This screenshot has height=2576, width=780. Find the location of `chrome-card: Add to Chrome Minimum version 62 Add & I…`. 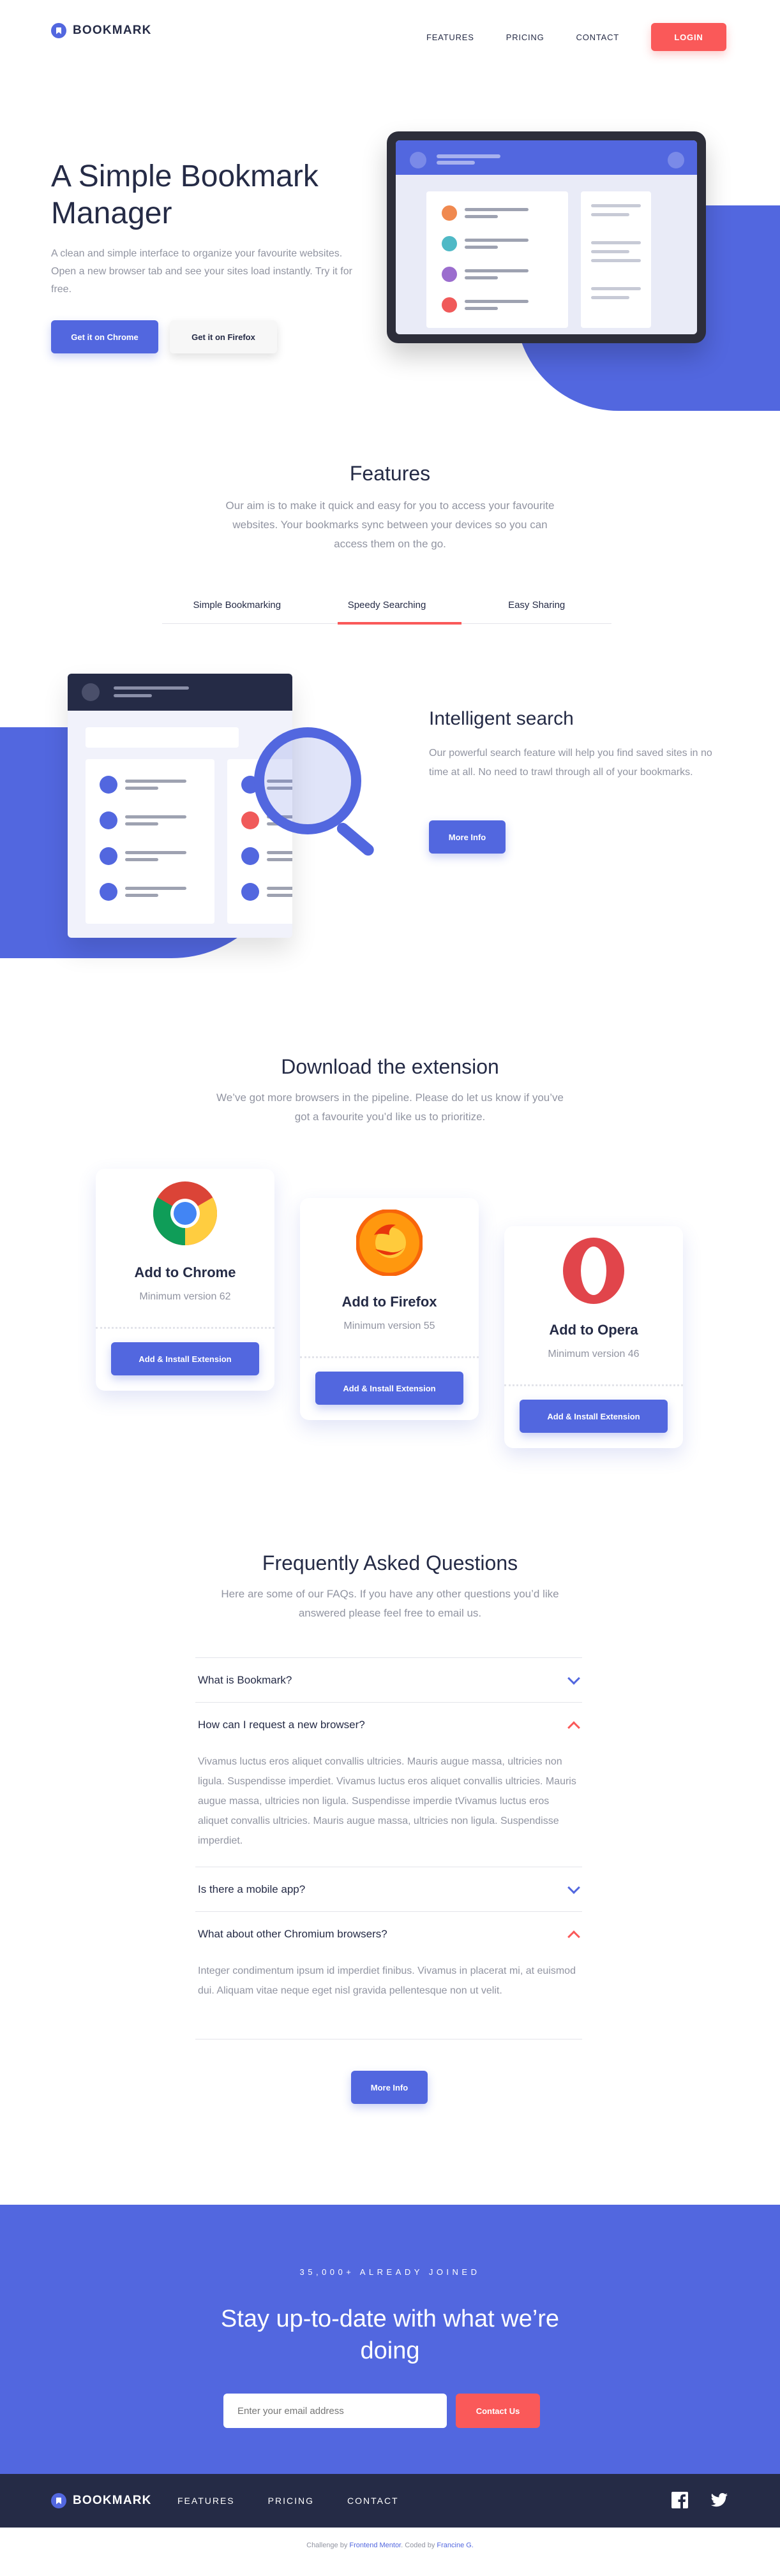

chrome-card: Add to Chrome Minimum version 62 Add & I… is located at coordinates (185, 1280).